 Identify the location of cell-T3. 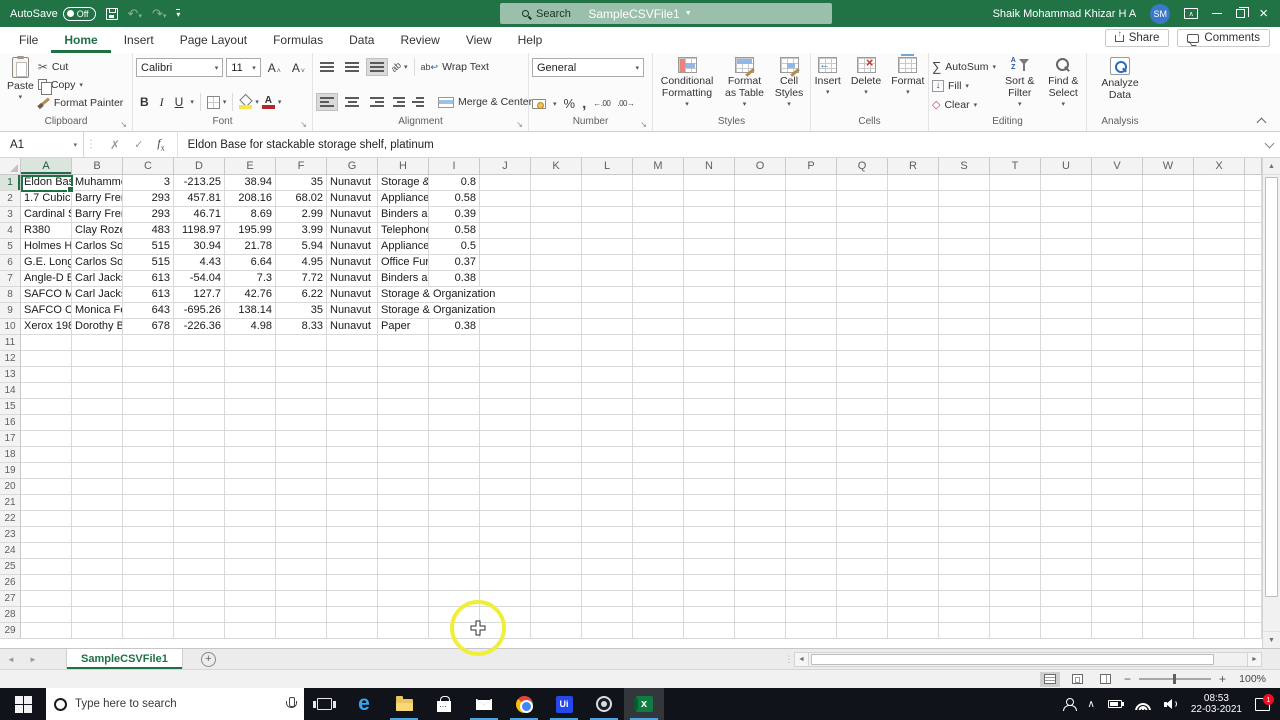
(1015, 215).